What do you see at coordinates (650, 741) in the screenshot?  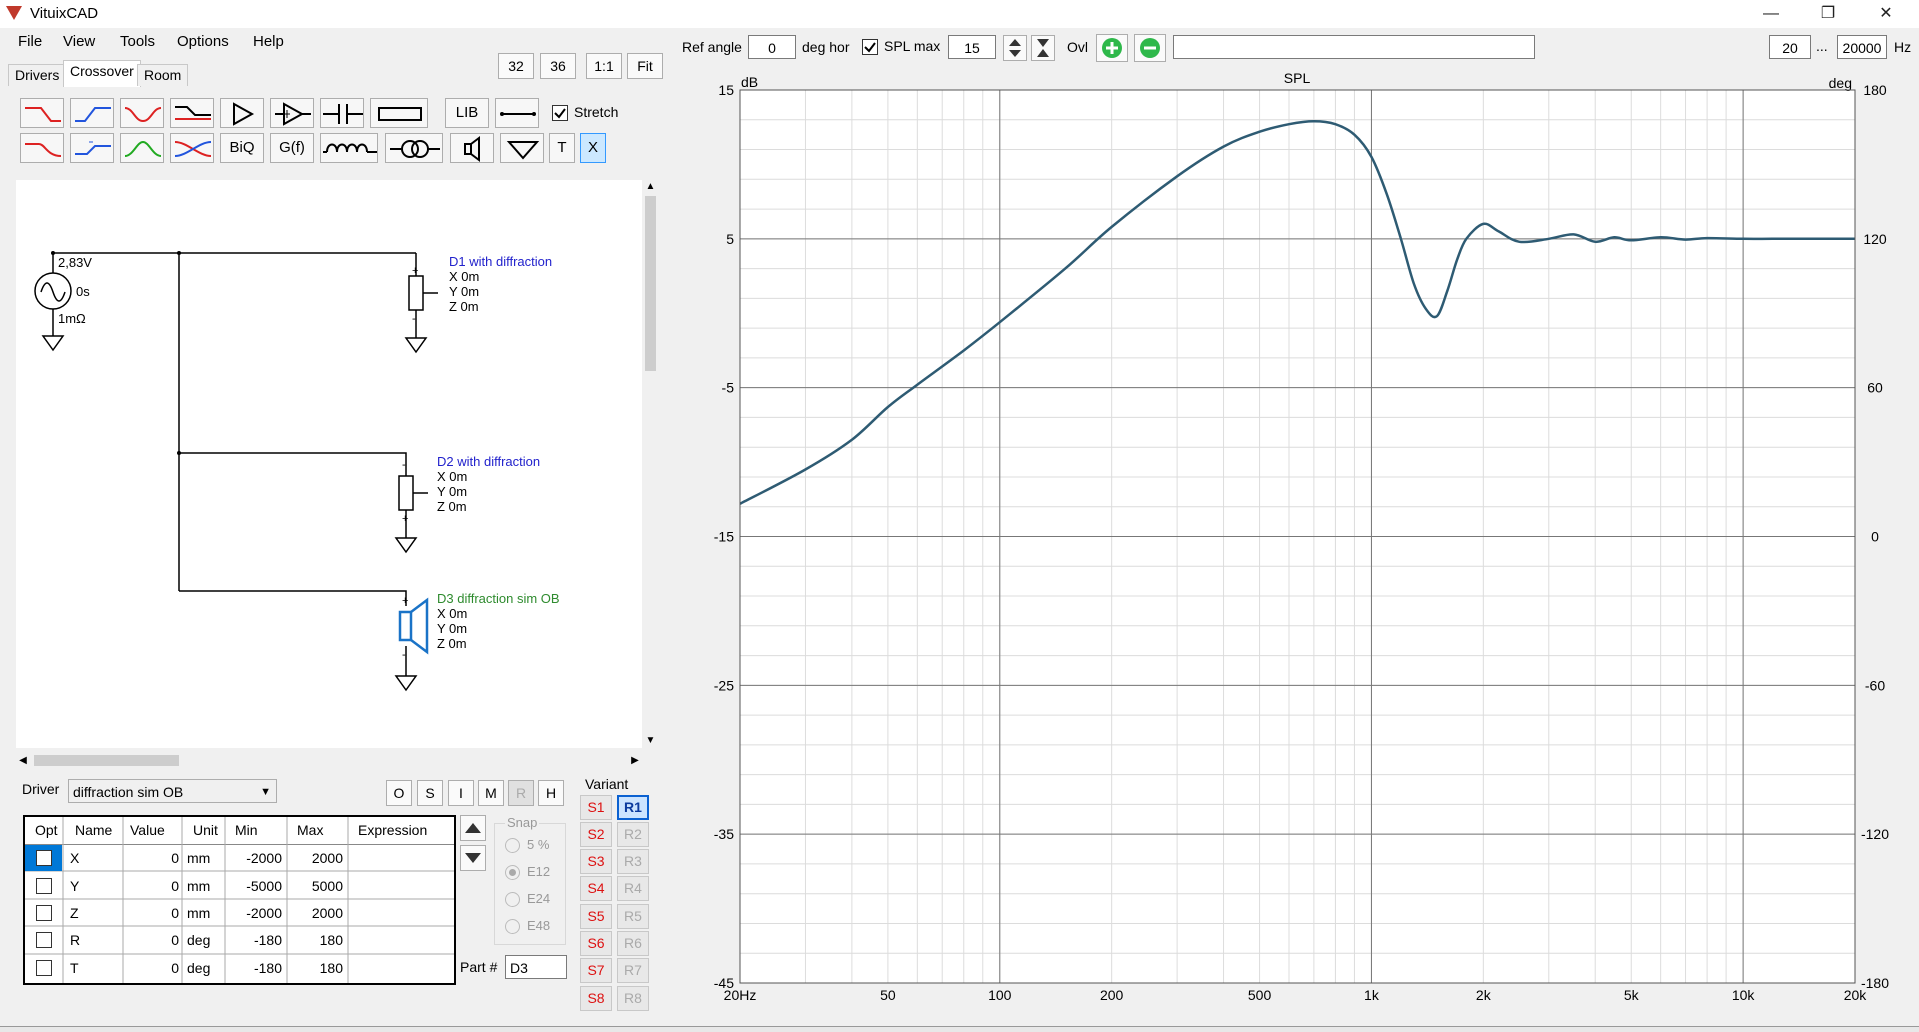 I see `scroll-down-arrow-icon: ▼` at bounding box center [650, 741].